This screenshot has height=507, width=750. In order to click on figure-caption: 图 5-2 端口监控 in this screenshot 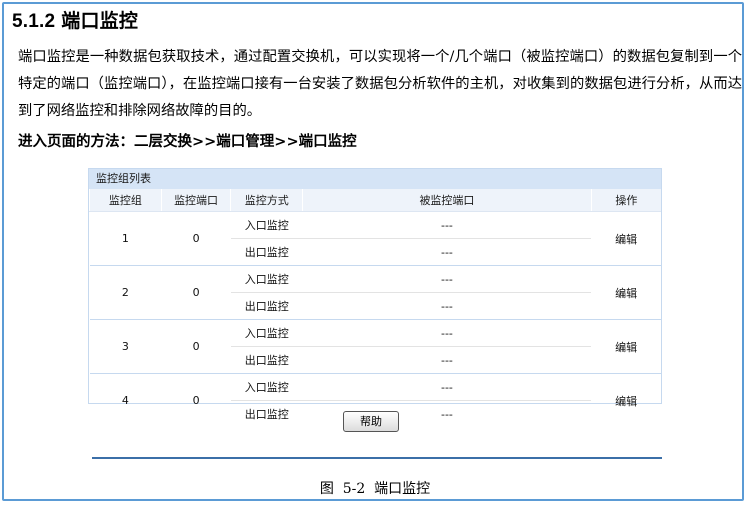, I will do `click(375, 489)`.